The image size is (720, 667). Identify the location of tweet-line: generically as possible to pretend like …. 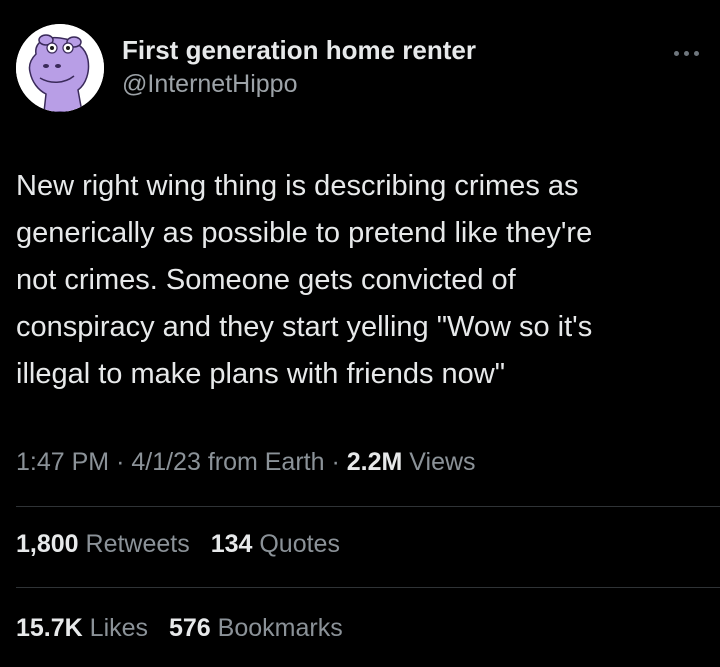
(304, 233).